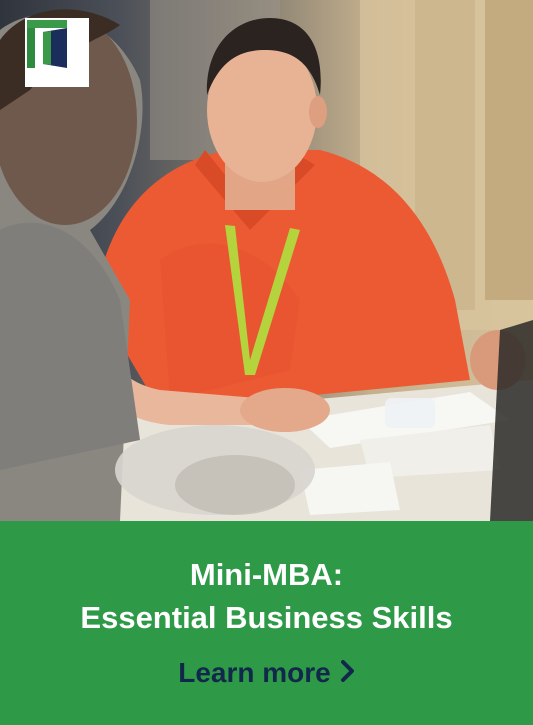 This screenshot has width=533, height=725. Describe the element at coordinates (266, 596) in the screenshot. I see `ad-headline: Mini-MBA: Essential Business Skills` at that location.